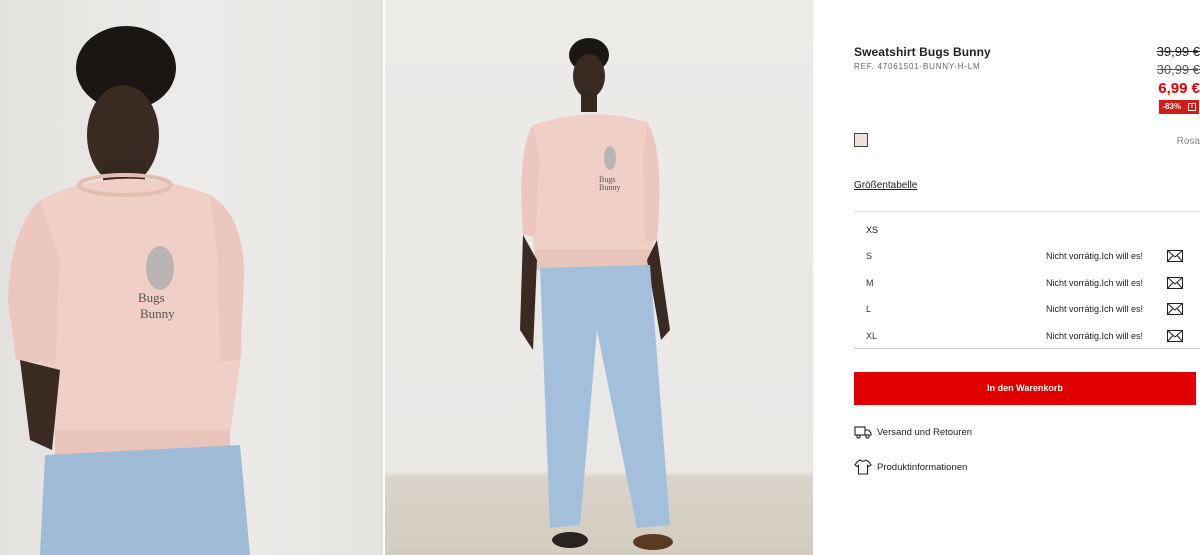  What do you see at coordinates (922, 52) in the screenshot?
I see `product-title: Sweatshirt Bugs Bunny` at bounding box center [922, 52].